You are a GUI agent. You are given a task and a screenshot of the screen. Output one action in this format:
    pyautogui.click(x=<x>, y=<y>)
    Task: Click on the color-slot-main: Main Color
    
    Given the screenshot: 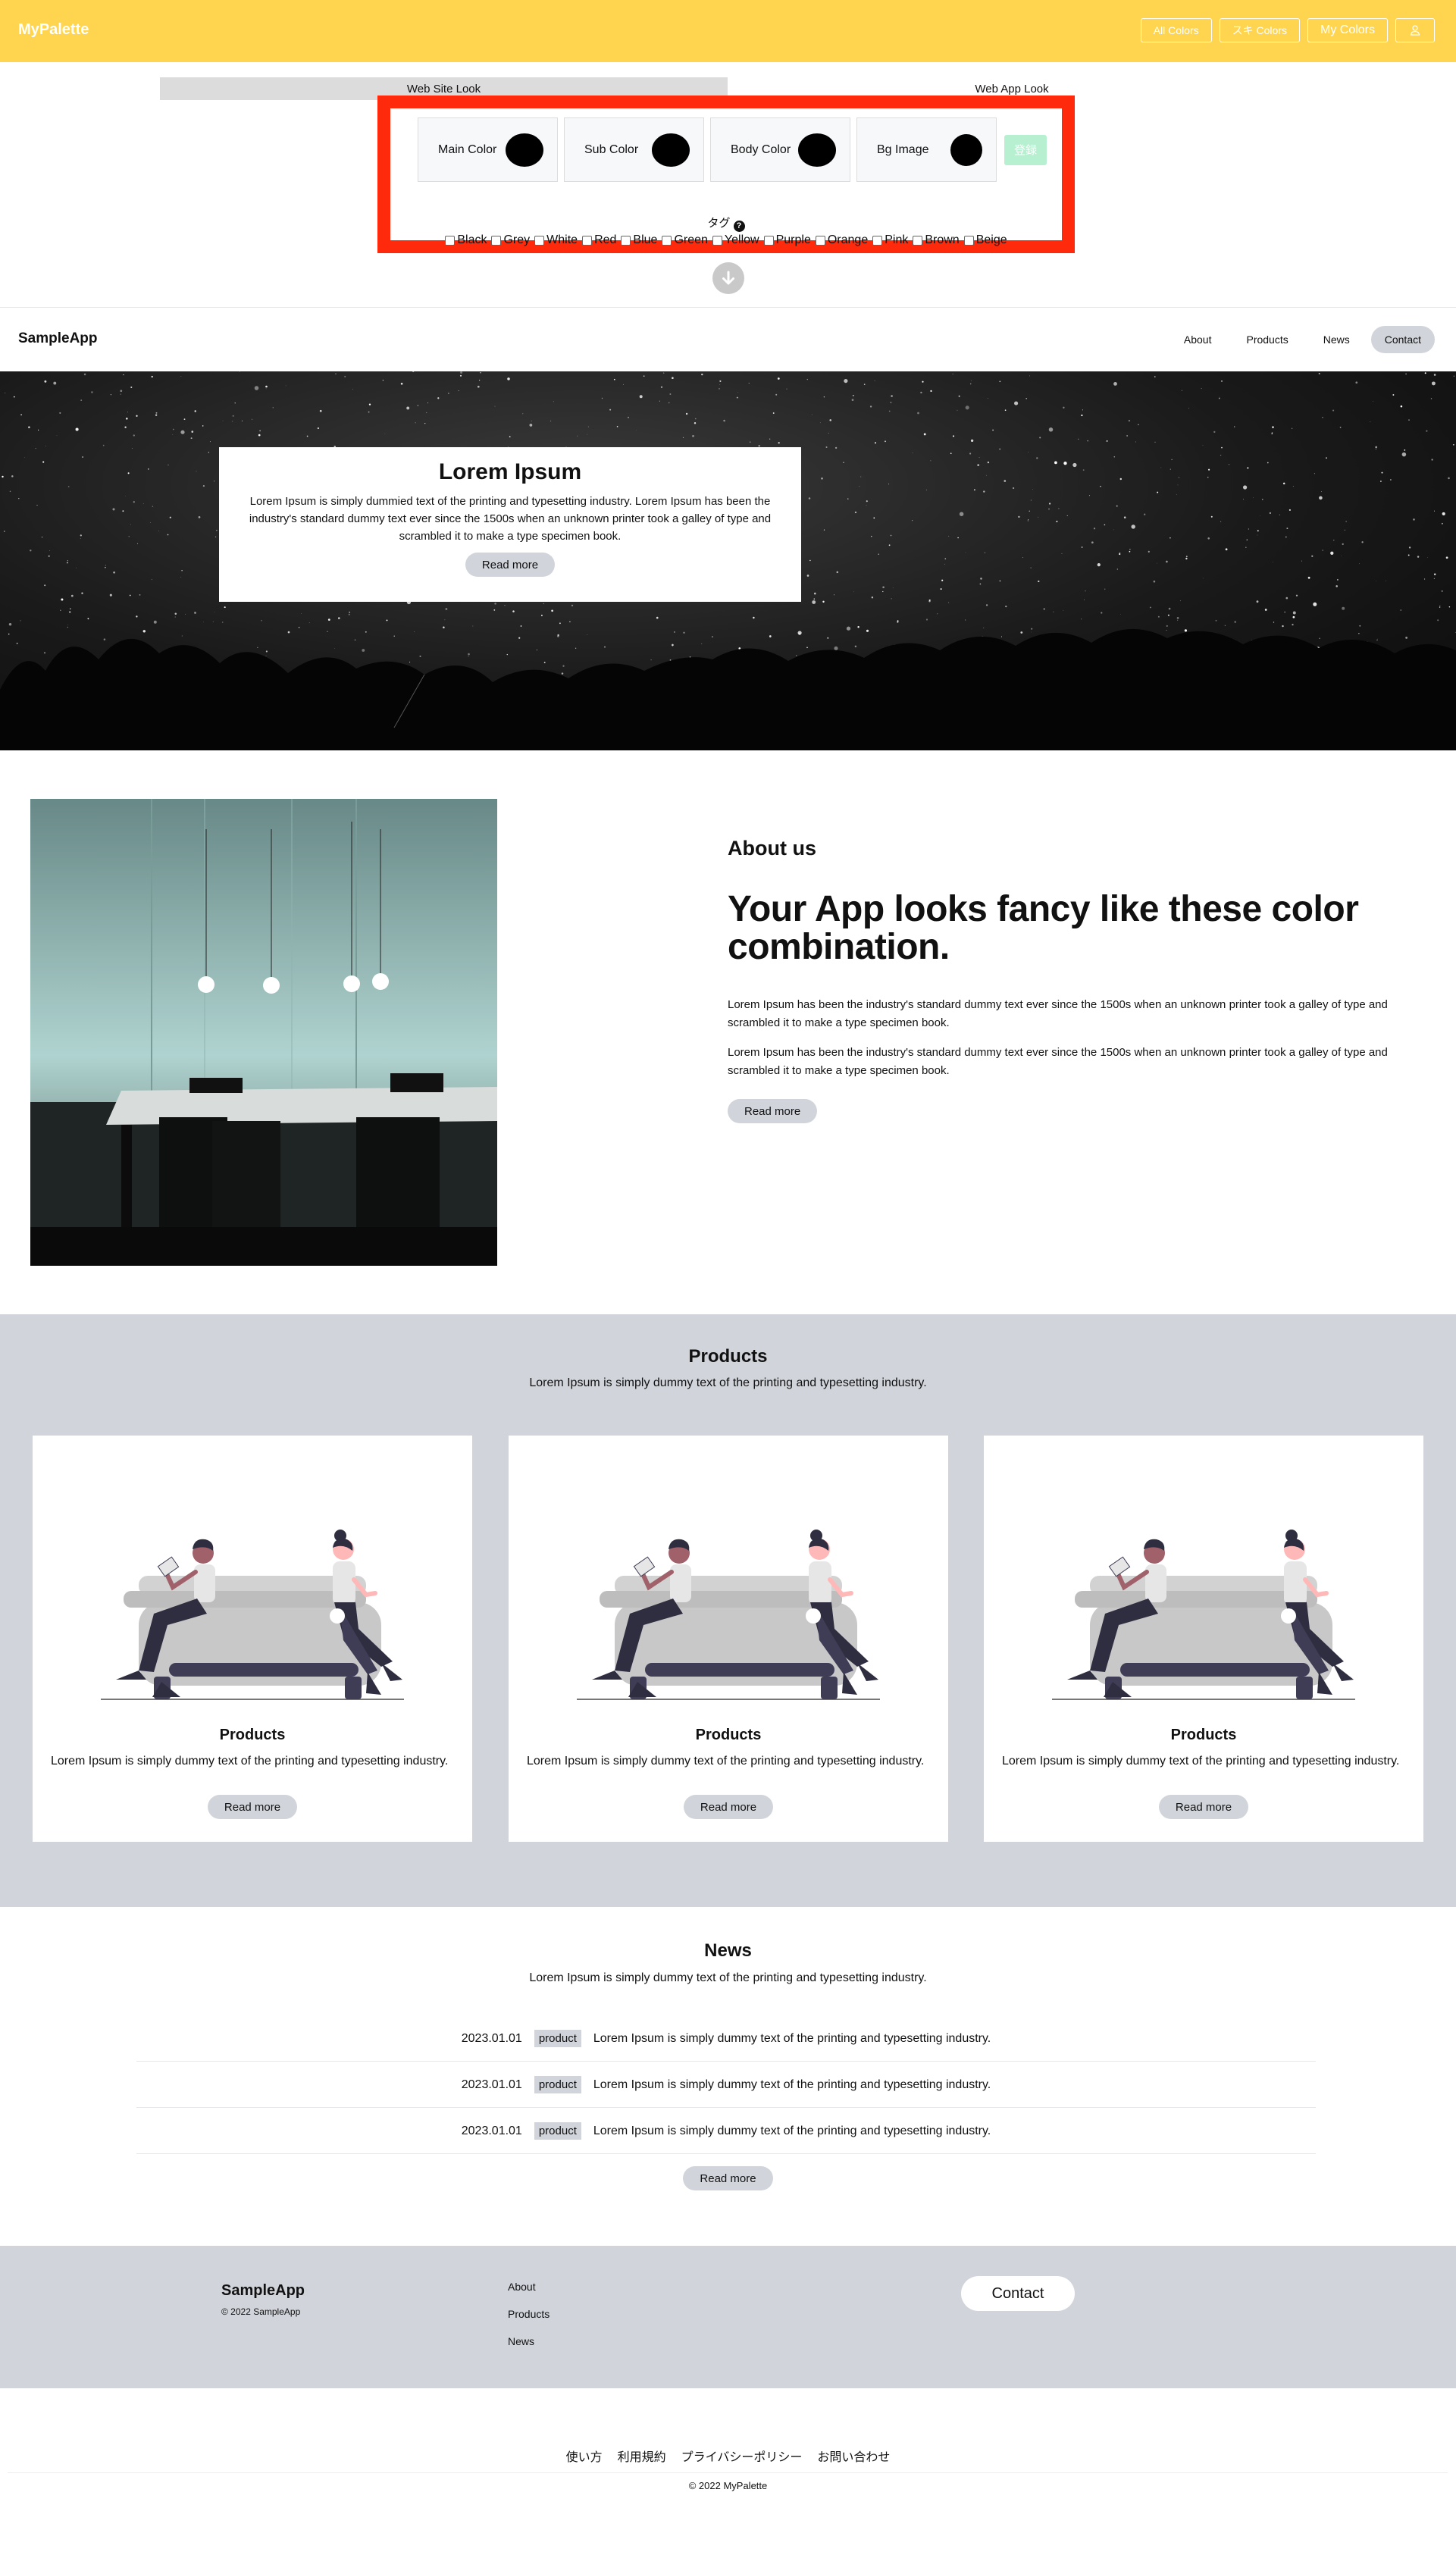 What is the action you would take?
    pyautogui.click(x=488, y=149)
    